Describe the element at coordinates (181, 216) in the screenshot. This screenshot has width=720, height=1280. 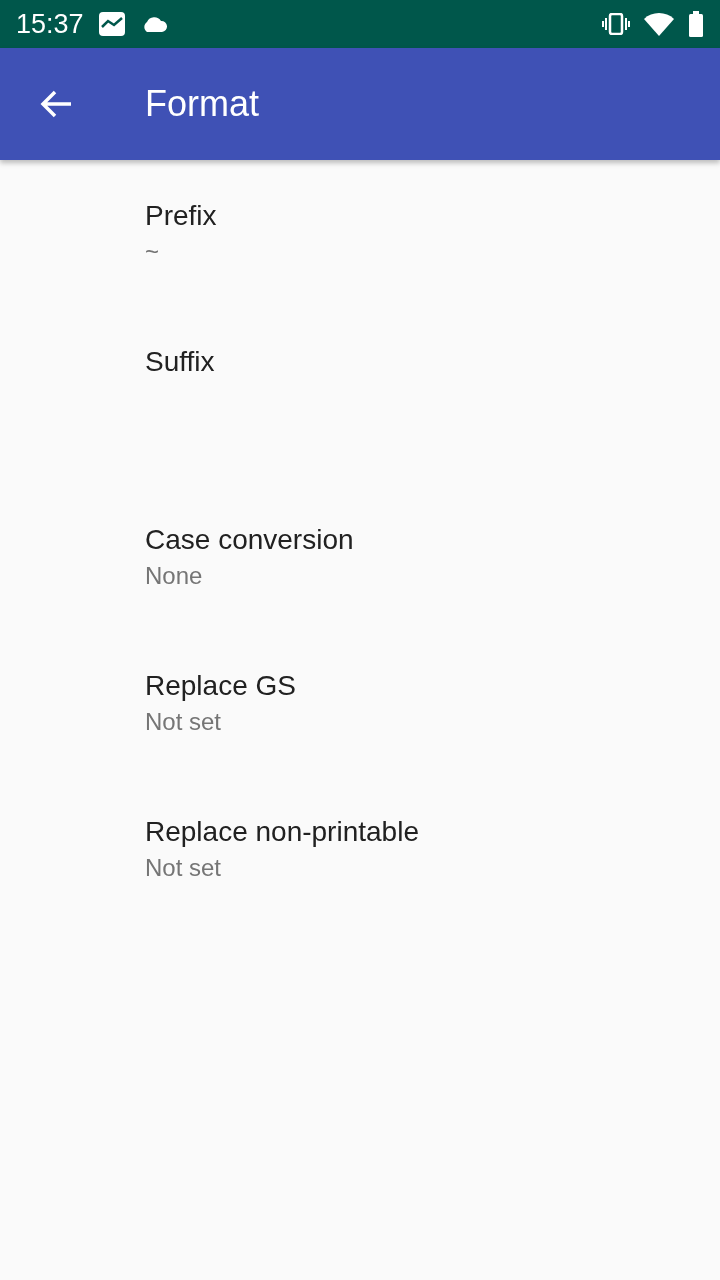
I see `preference-title: Prefix` at that location.